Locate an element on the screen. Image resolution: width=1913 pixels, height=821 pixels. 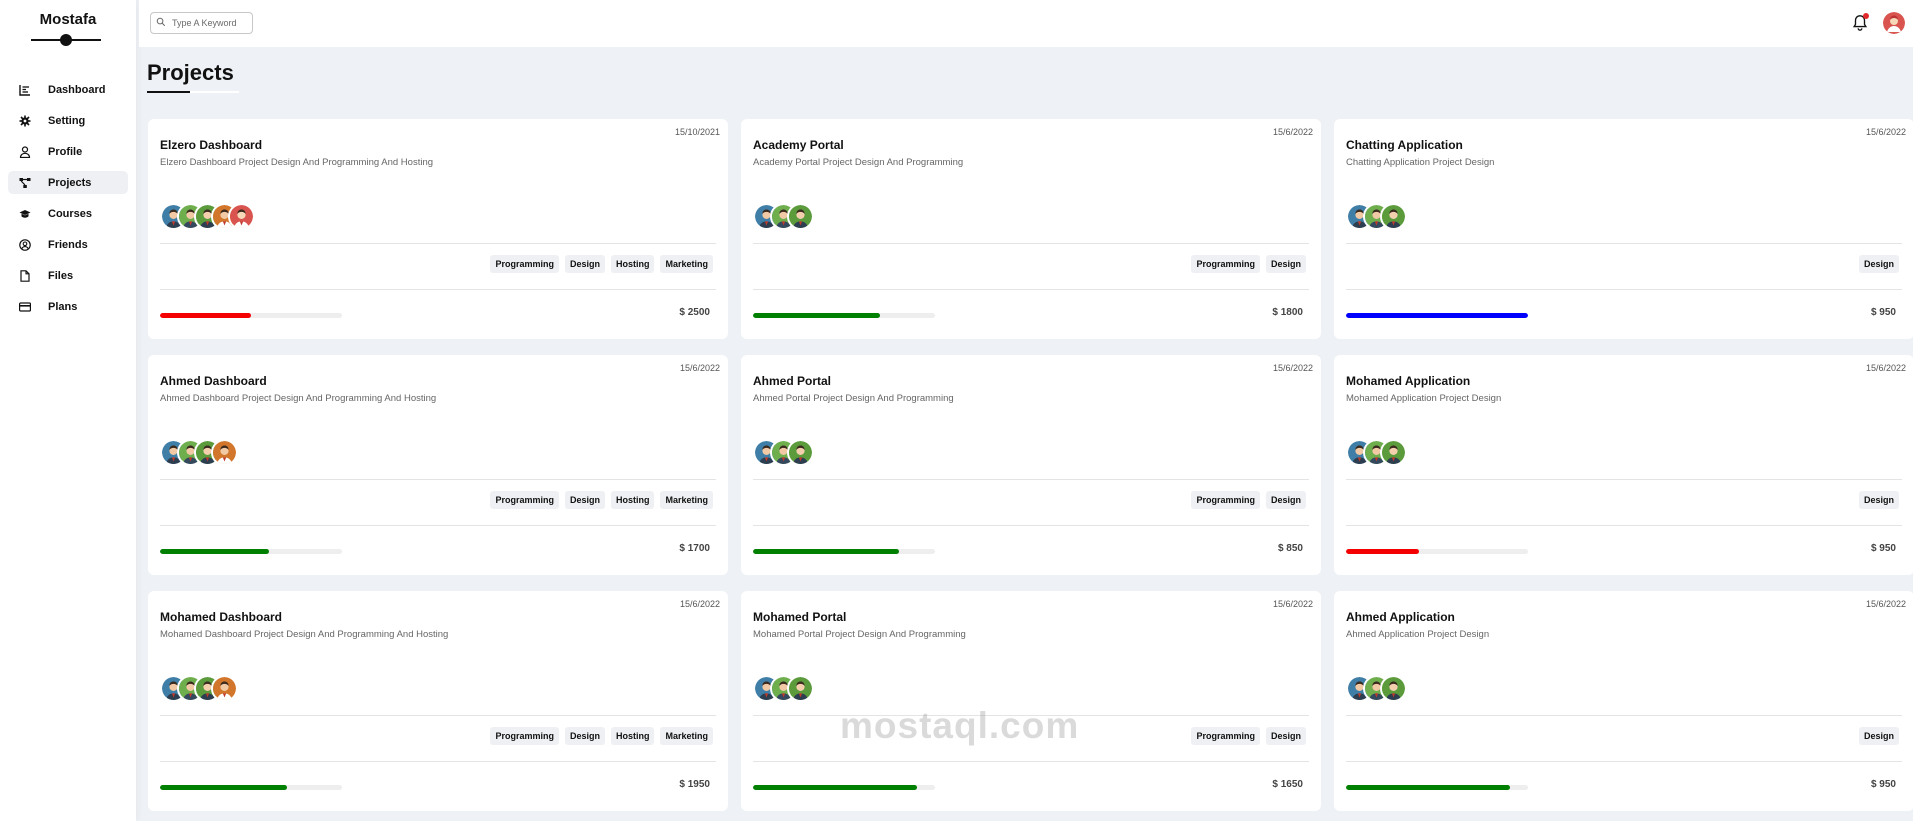
project-price: $ 1700 is located at coordinates (694, 548).